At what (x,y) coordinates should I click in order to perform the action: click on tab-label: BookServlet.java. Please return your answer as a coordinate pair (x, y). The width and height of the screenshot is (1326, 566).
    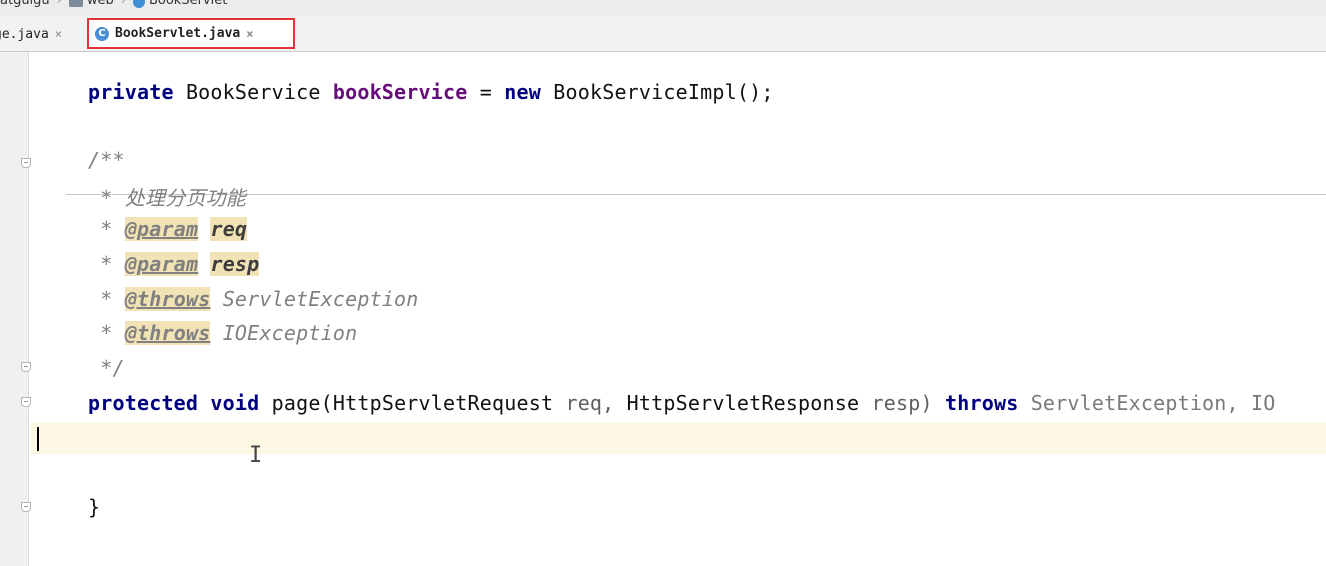
    Looking at the image, I should click on (178, 33).